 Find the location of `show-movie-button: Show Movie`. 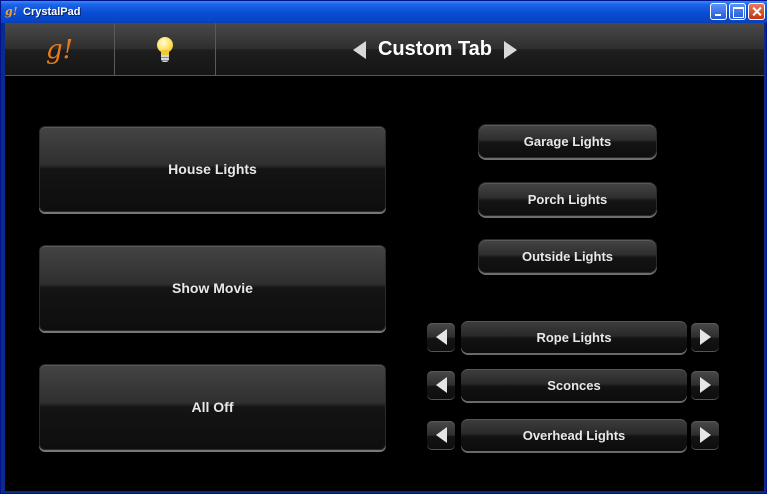

show-movie-button: Show Movie is located at coordinates (212, 288).